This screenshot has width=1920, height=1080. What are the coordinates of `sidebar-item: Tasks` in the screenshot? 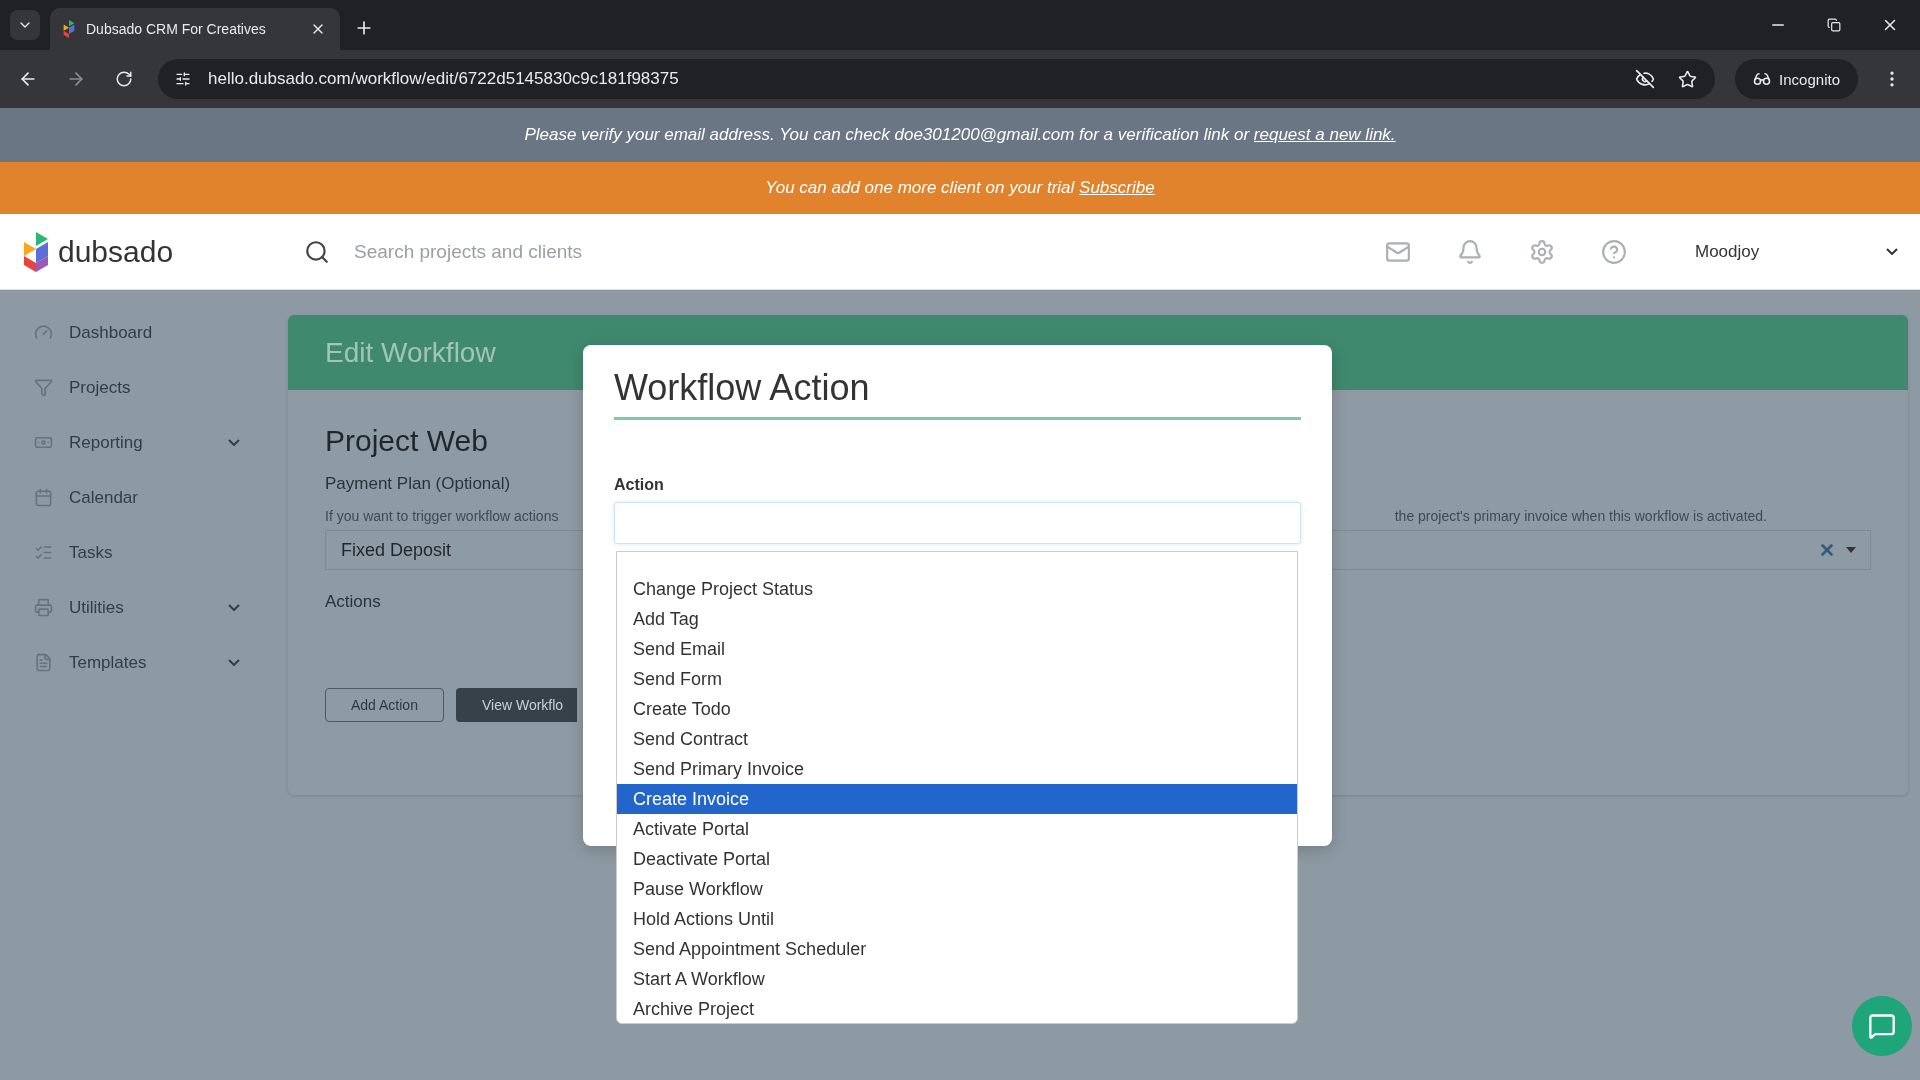 It's located at (135, 552).